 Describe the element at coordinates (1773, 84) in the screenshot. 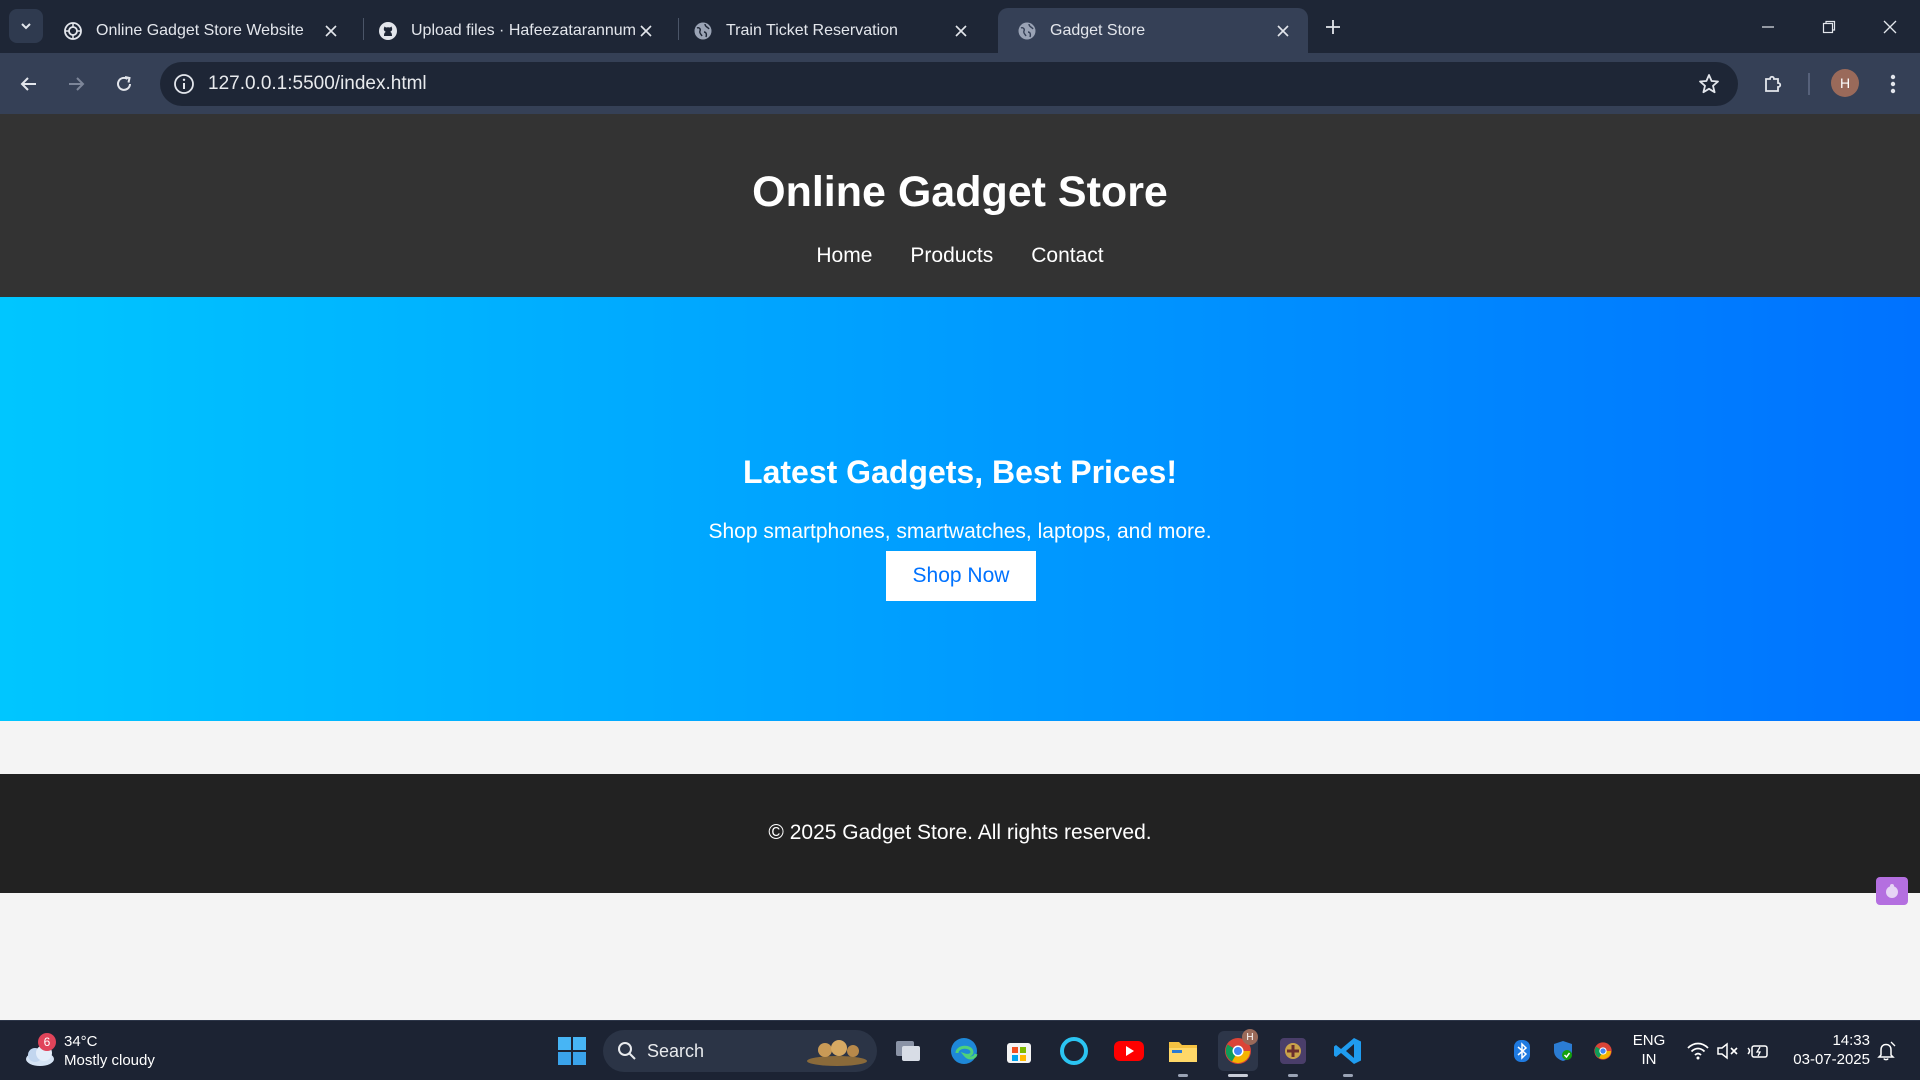

I see `extensions-button` at that location.